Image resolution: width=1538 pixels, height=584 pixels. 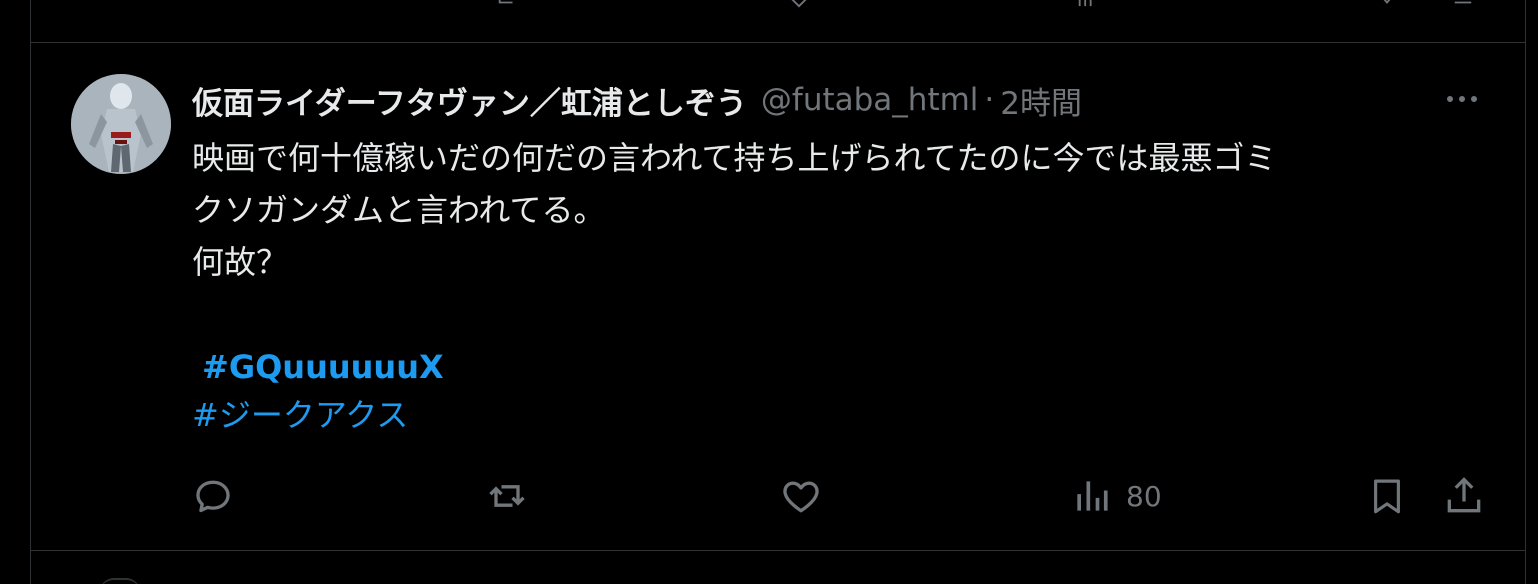 What do you see at coordinates (769, 4) in the screenshot?
I see `previous-tweet-actions` at bounding box center [769, 4].